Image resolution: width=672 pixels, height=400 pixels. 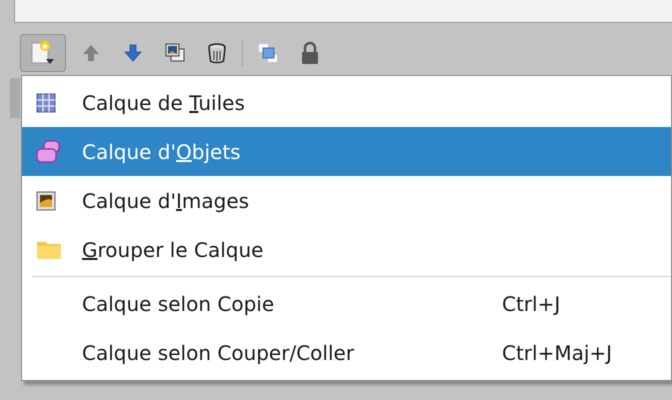 I want to click on duplicate-icon, so click(x=175, y=53).